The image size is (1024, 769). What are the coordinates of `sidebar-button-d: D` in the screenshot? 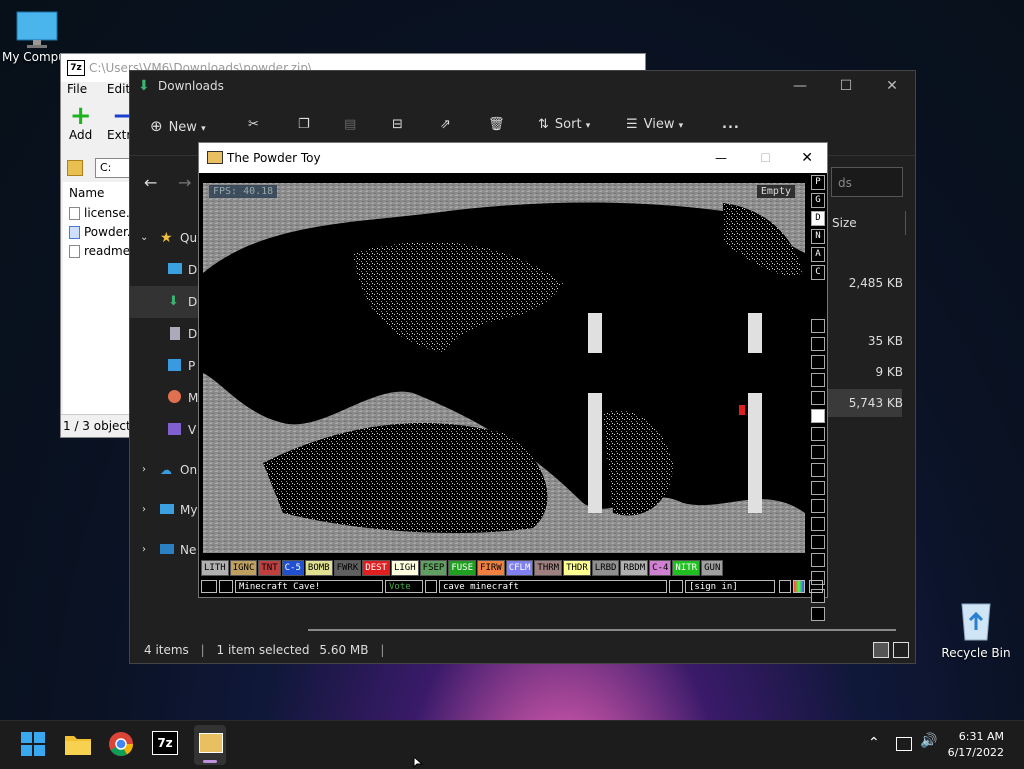 It's located at (818, 218).